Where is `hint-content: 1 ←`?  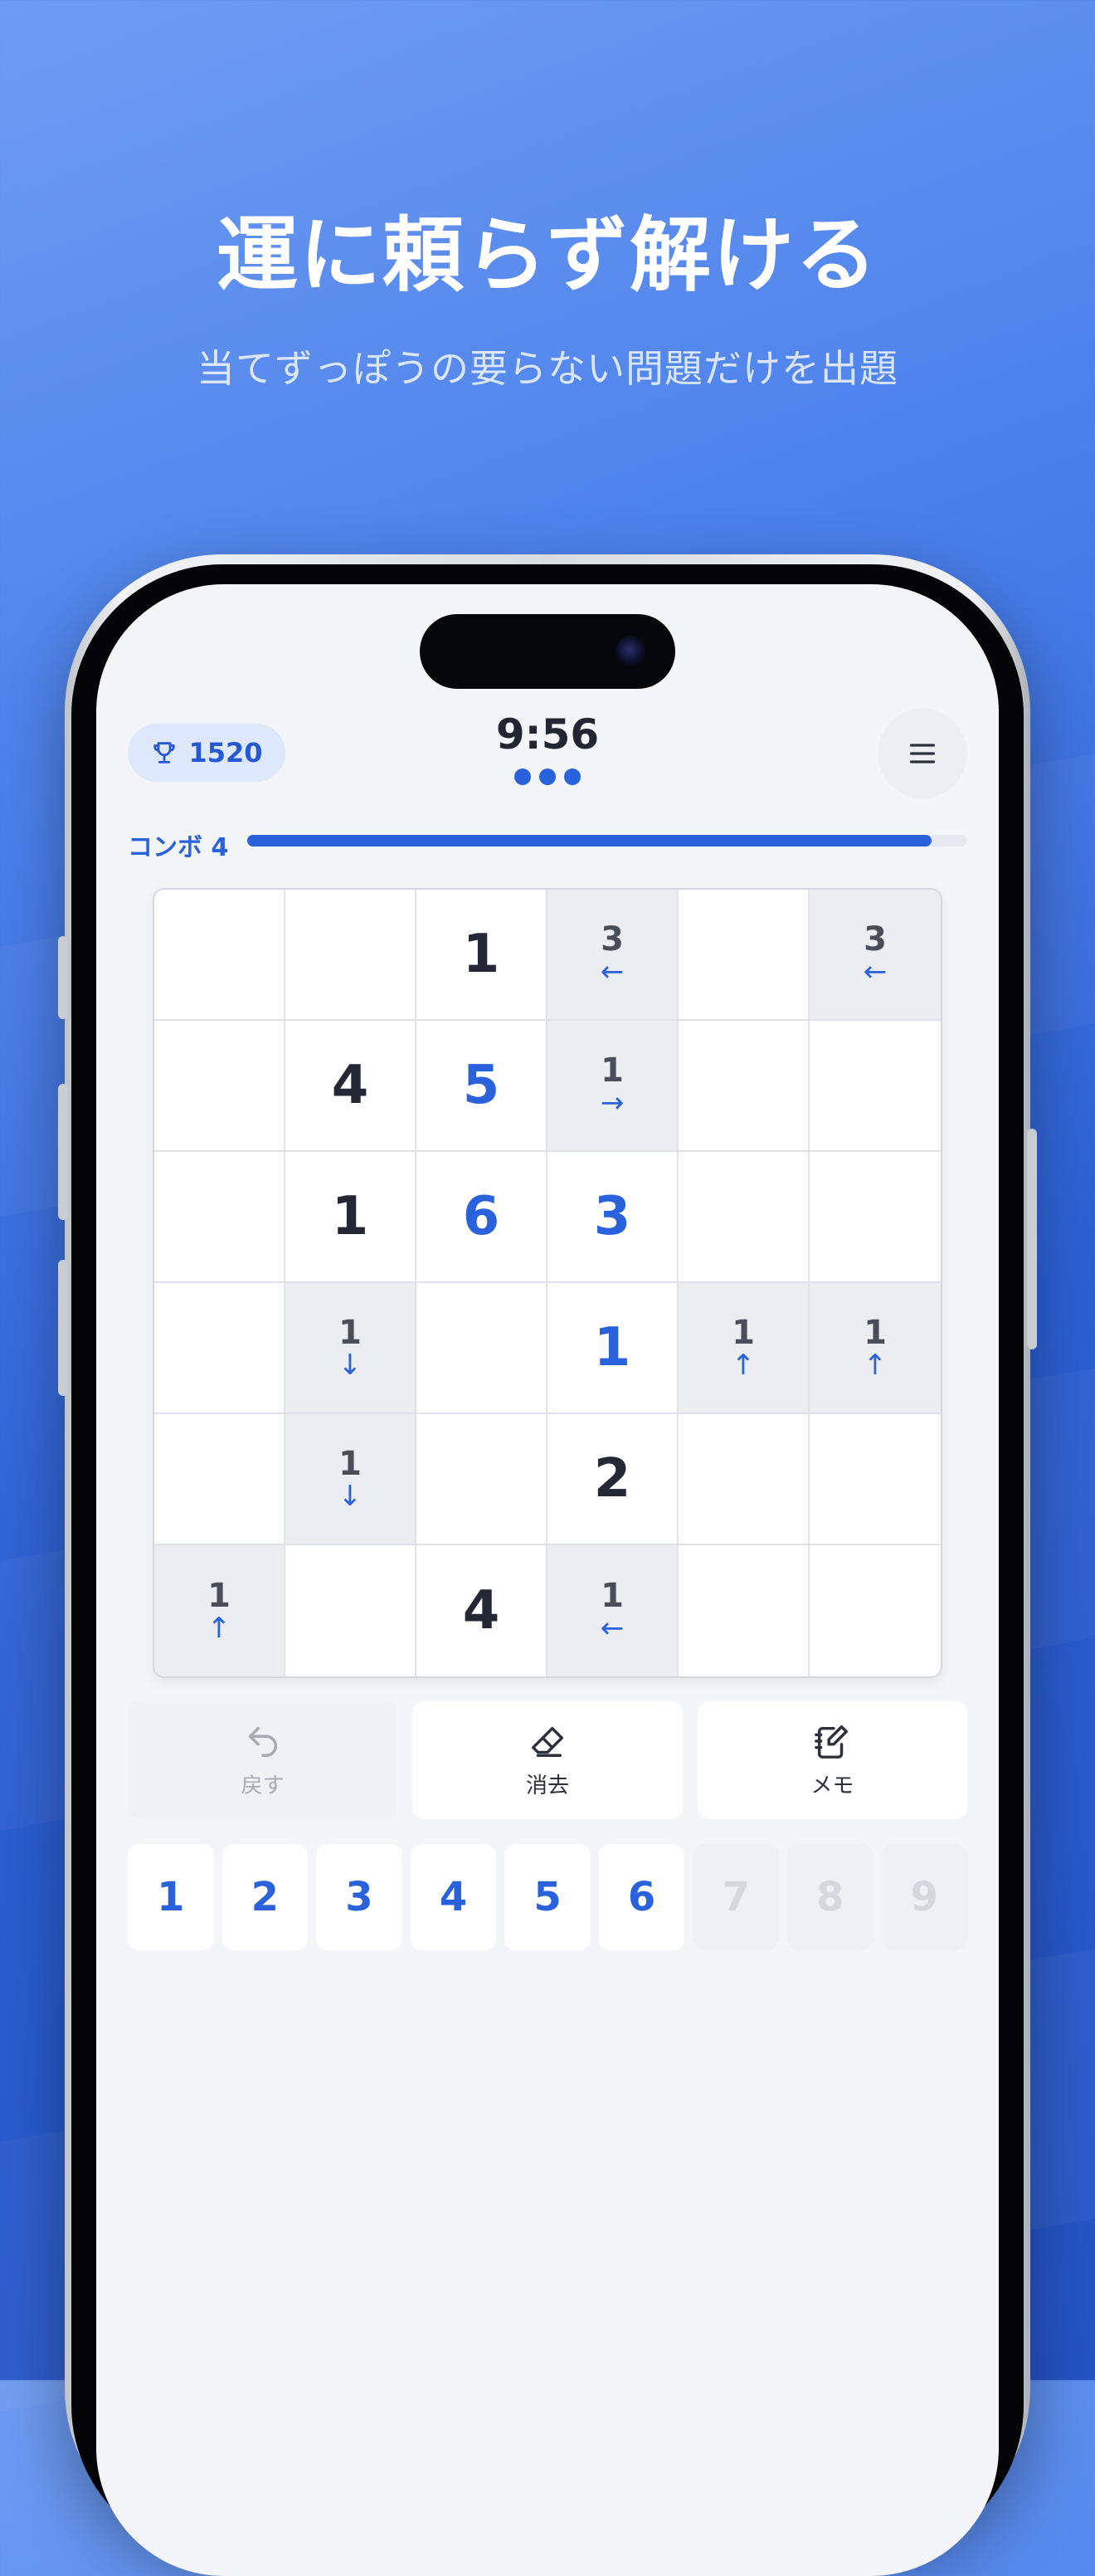 hint-content: 1 ← is located at coordinates (613, 1611).